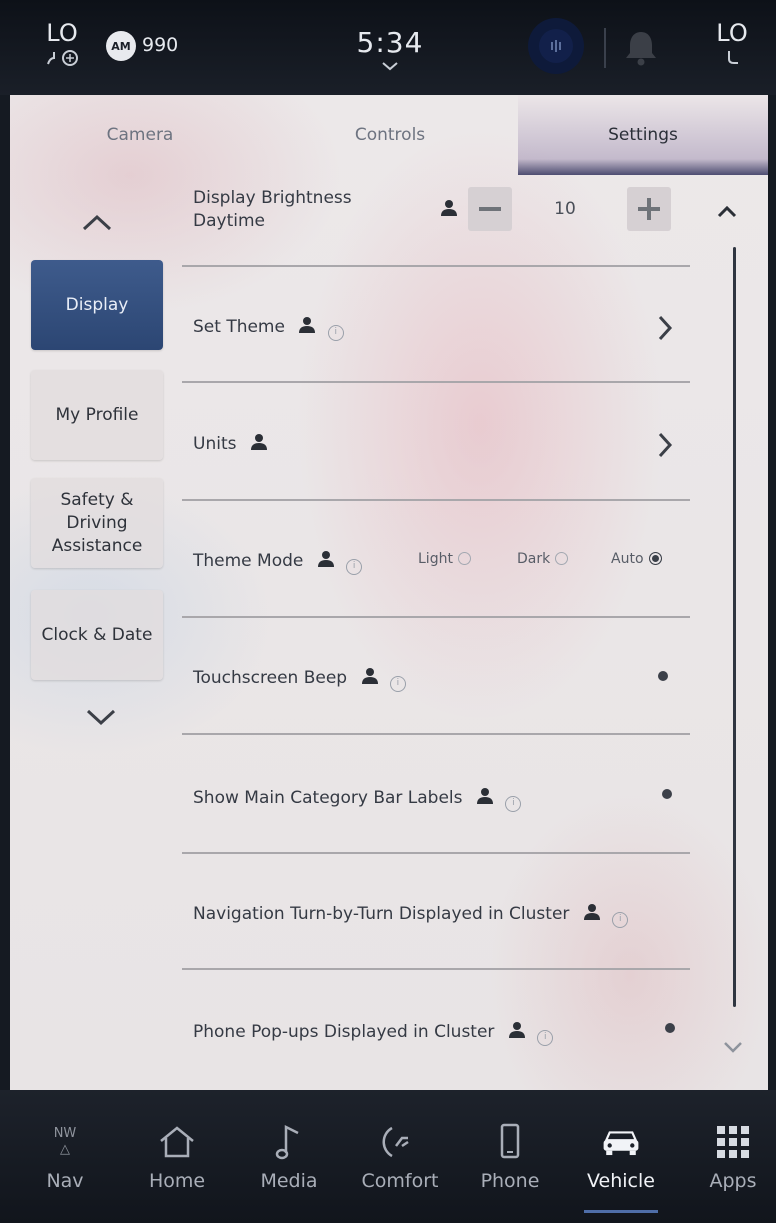 The width and height of the screenshot is (776, 1223). I want to click on category-display: Display, so click(97, 305).